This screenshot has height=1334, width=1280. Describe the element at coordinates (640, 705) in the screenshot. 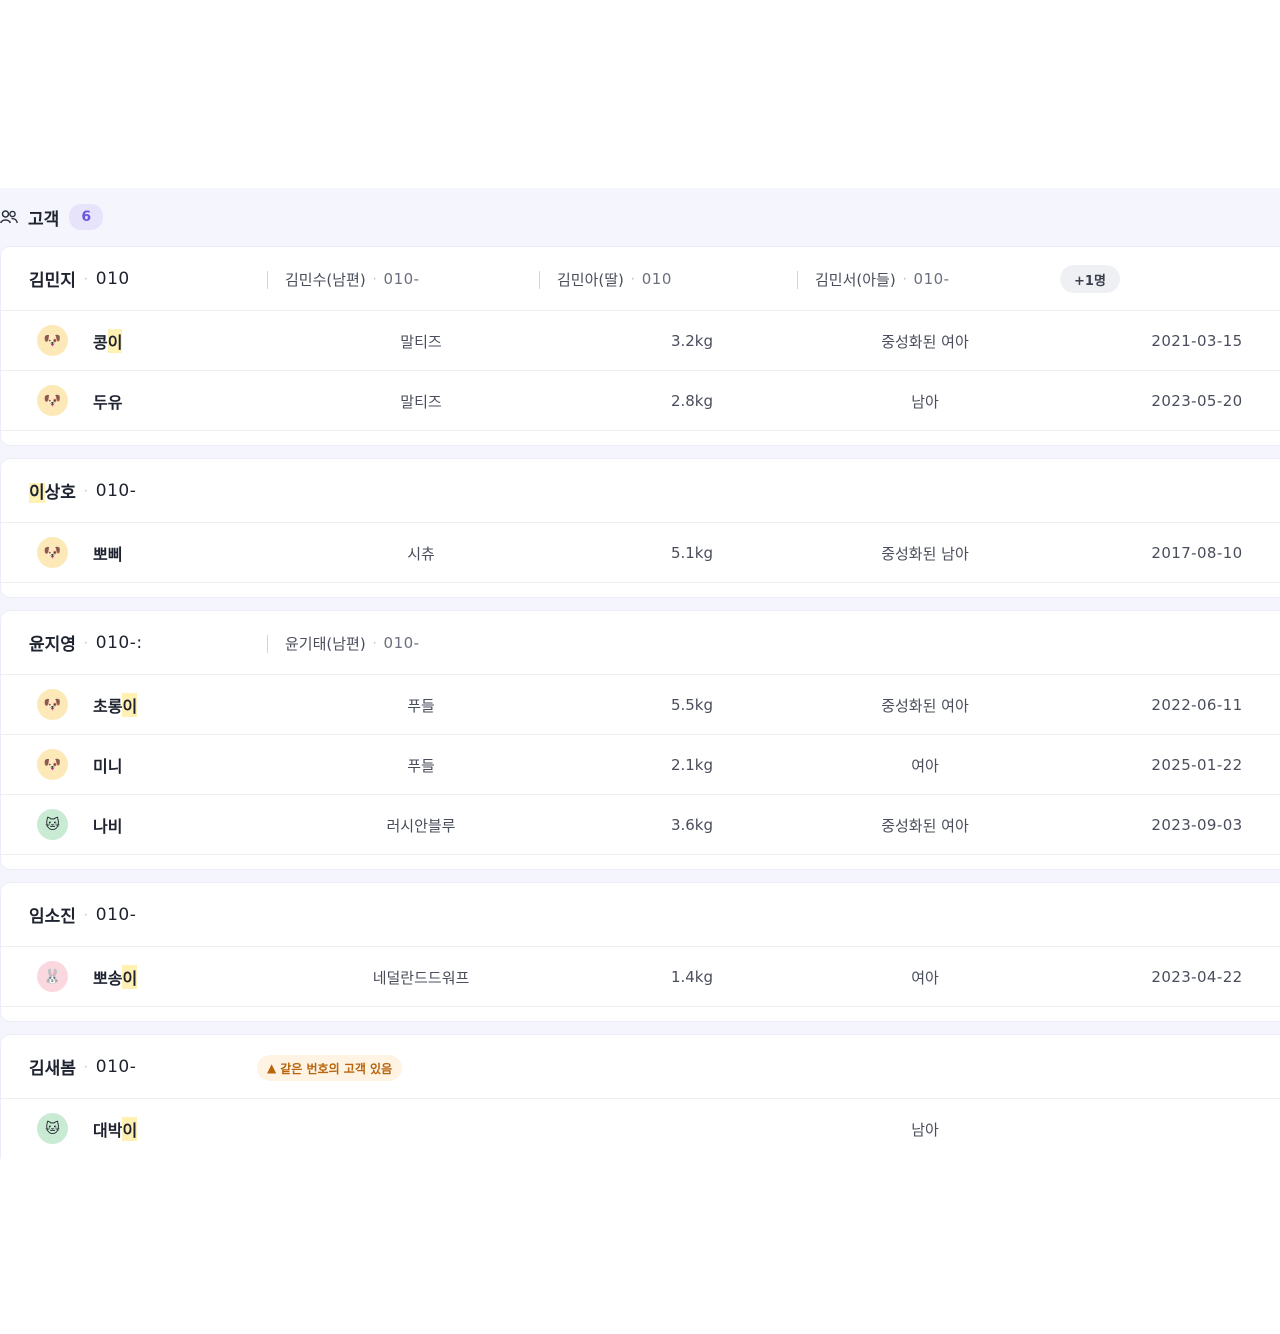

I see `pet-row: 🐶 초롱 이 푸들 5.5kg 중성화된 여아 2022-06-11` at that location.